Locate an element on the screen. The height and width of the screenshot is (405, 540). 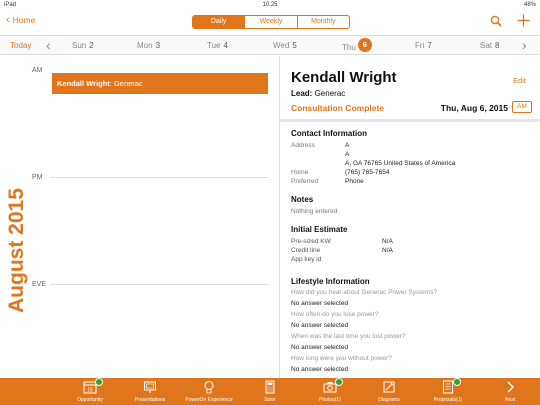
home-button: ‹ Home is located at coordinates (21, 20).